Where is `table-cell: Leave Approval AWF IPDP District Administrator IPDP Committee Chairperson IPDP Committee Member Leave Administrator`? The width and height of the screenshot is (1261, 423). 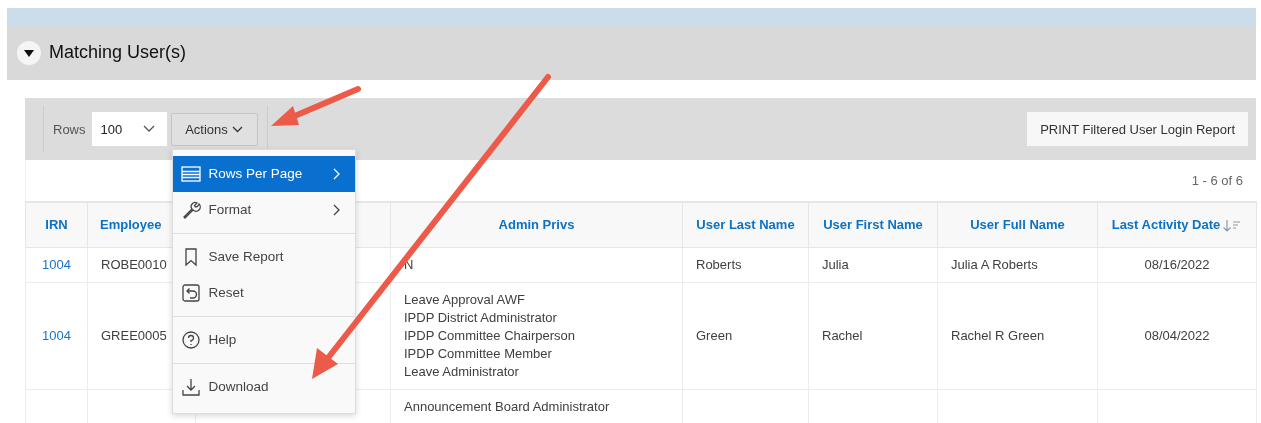 table-cell: Leave Approval AWF IPDP District Administrator IPDP Committee Chairperson IPDP Committee Member Leave Administrator is located at coordinates (489, 335).